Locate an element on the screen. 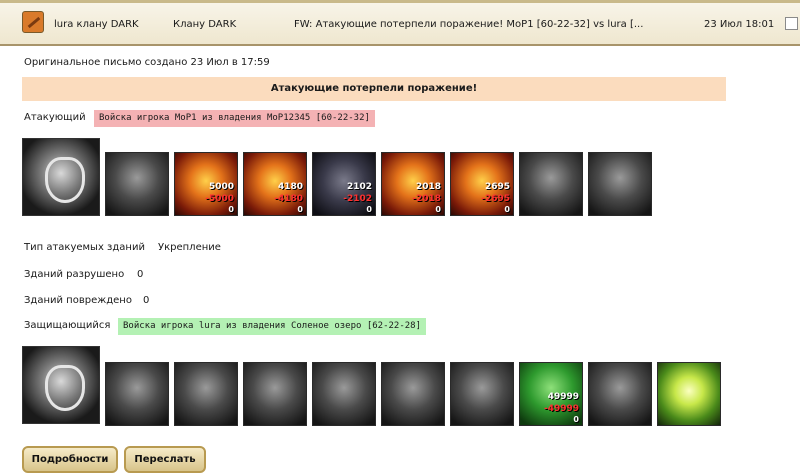 The height and width of the screenshot is (476, 800). select-checkbox is located at coordinates (791, 23).